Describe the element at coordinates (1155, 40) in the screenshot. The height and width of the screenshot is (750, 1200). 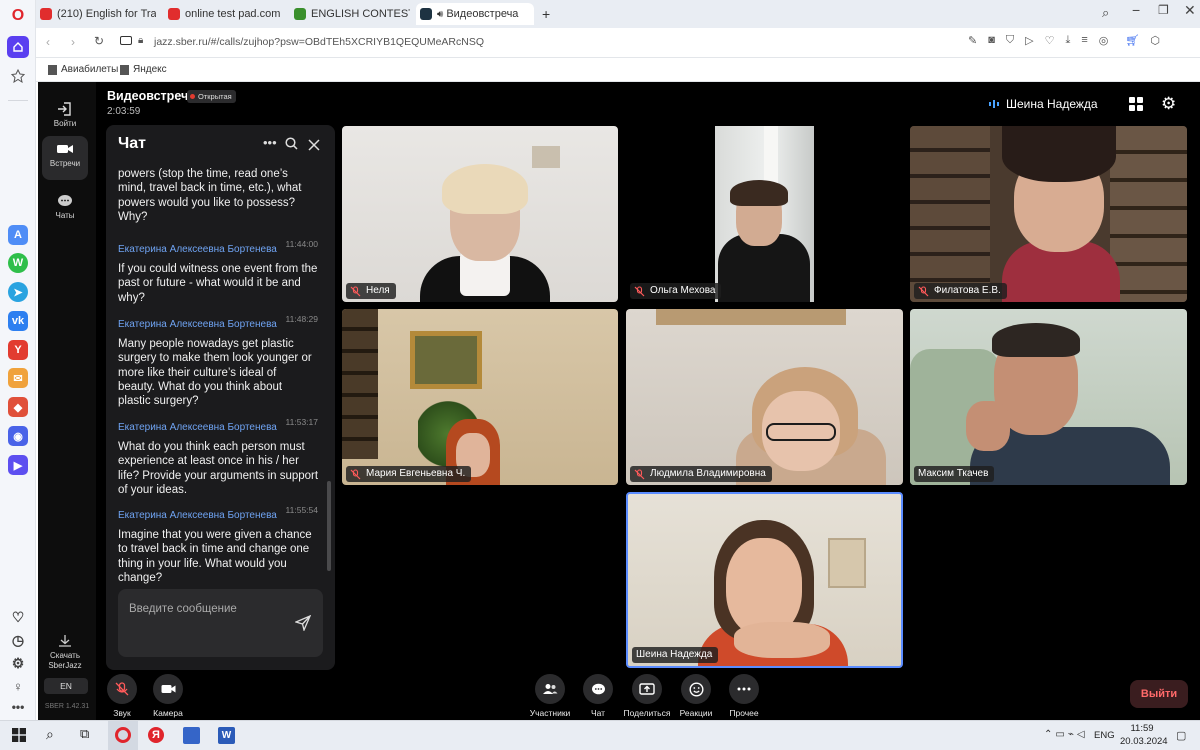
I see `extensions-icon: ⬡` at that location.